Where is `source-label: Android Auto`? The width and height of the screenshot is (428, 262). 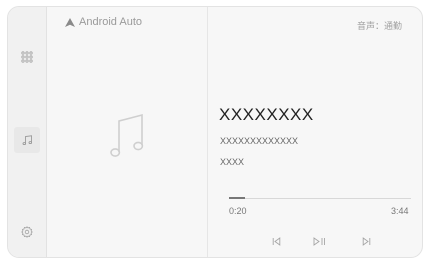
source-label: Android Auto is located at coordinates (103, 22).